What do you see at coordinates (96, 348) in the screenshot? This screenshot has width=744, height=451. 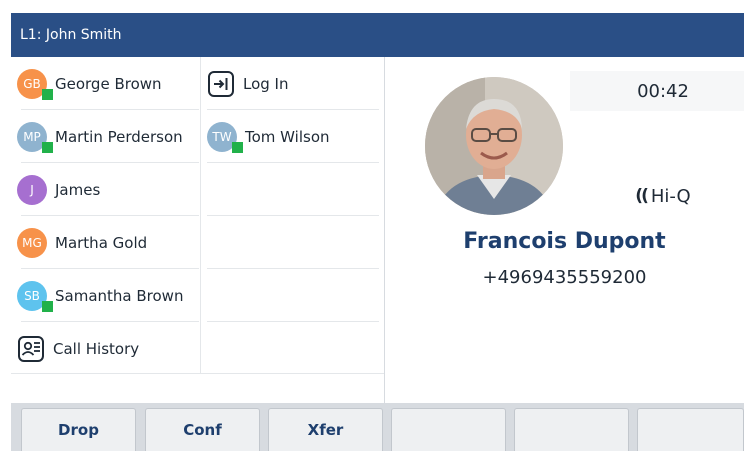 I see `call-history-label: Call History` at bounding box center [96, 348].